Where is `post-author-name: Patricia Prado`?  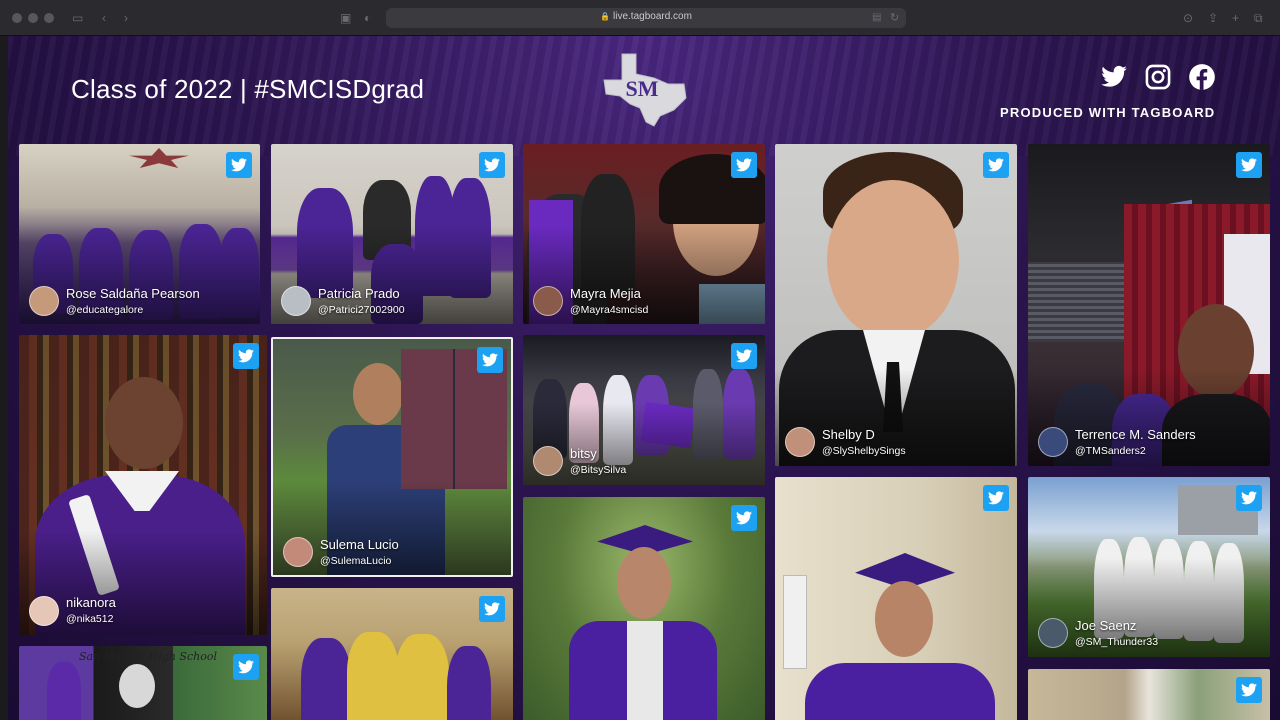
post-author-name: Patricia Prado is located at coordinates (359, 293).